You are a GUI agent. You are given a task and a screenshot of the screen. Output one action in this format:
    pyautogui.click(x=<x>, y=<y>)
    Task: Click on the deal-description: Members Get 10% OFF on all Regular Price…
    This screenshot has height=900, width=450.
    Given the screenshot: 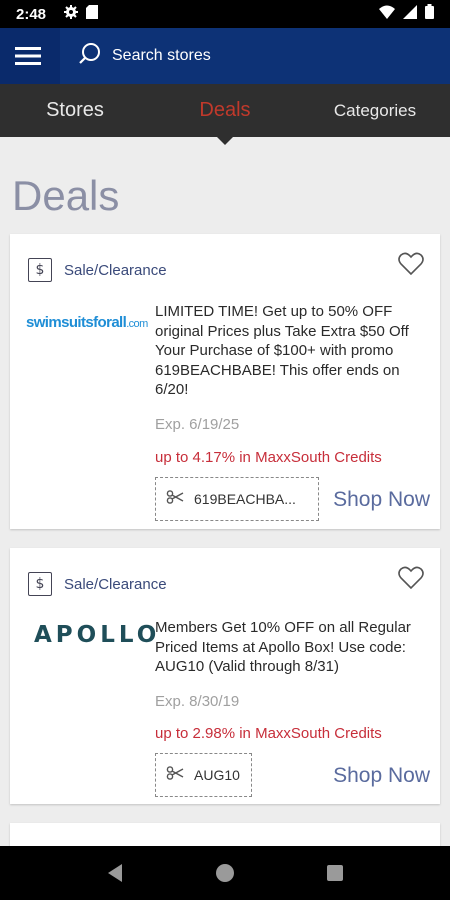 What is the action you would take?
    pyautogui.click(x=283, y=647)
    